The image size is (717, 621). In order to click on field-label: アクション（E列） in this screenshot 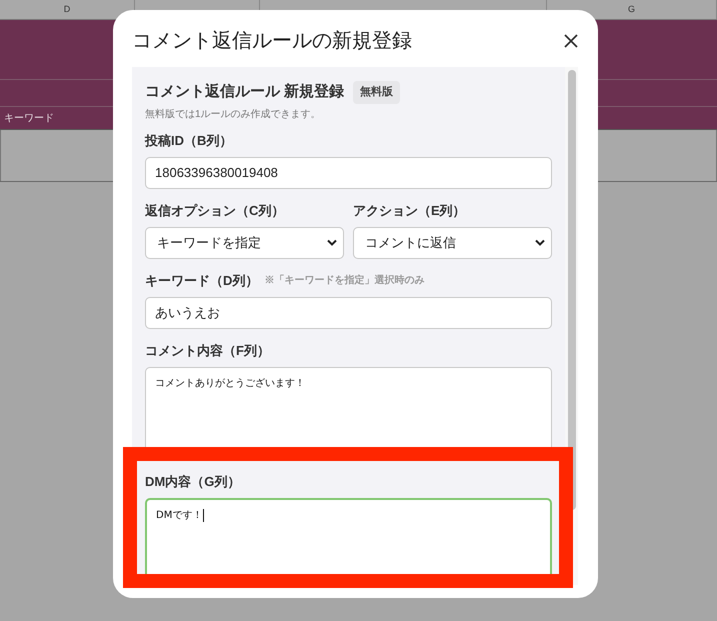, I will do `click(409, 211)`.